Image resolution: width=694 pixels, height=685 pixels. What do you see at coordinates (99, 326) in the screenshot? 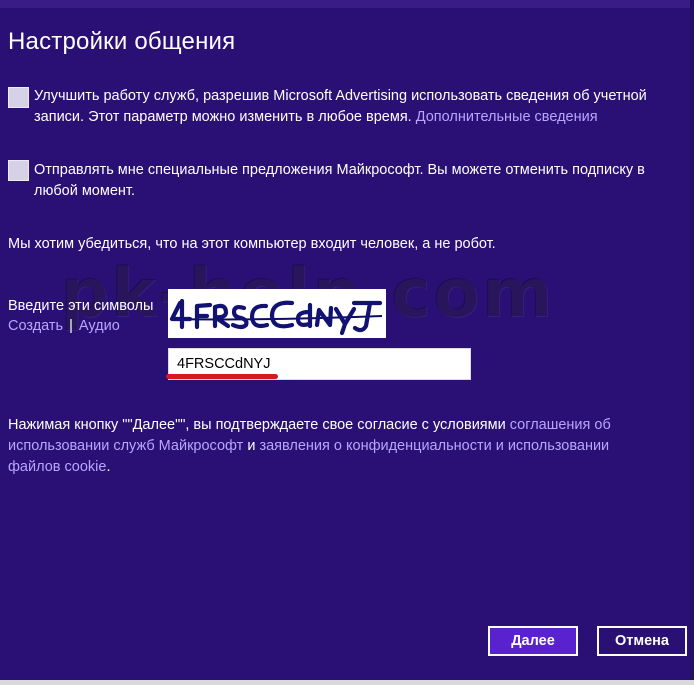
I see `captcha-audio-link: Аудио` at bounding box center [99, 326].